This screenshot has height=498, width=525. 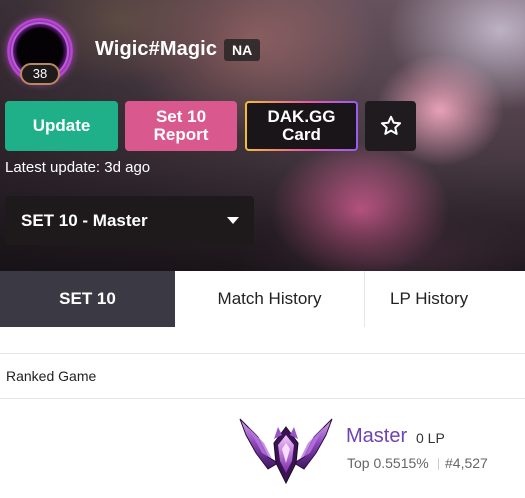 I want to click on stat-separator, so click(x=438, y=464).